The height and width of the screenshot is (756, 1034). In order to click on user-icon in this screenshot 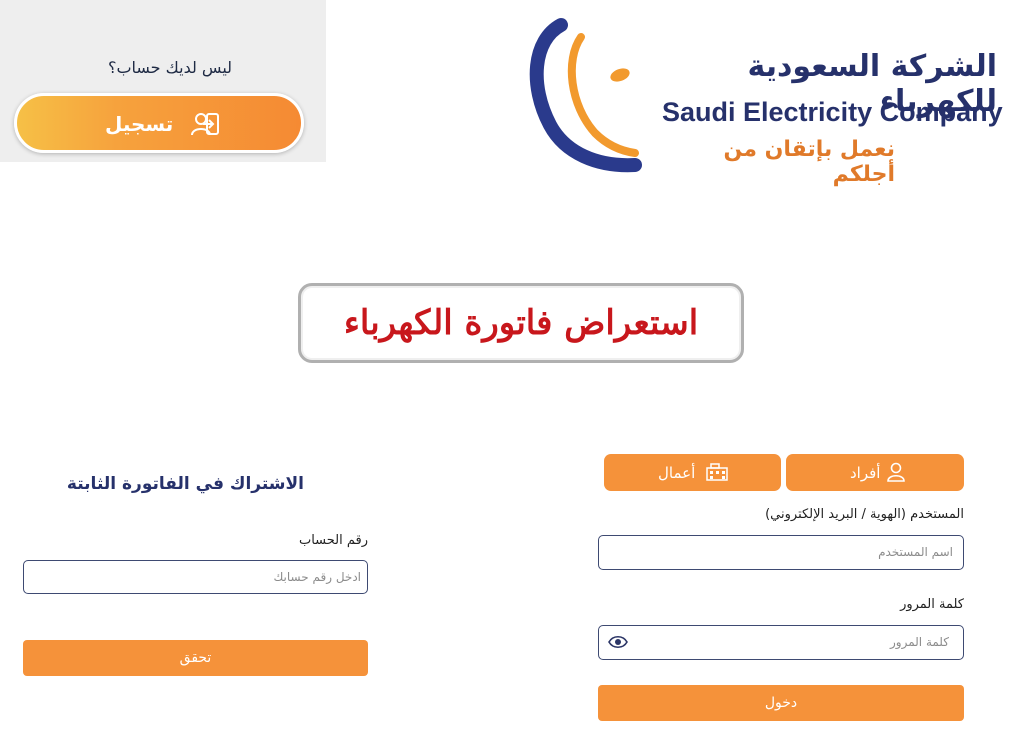, I will do `click(896, 474)`.